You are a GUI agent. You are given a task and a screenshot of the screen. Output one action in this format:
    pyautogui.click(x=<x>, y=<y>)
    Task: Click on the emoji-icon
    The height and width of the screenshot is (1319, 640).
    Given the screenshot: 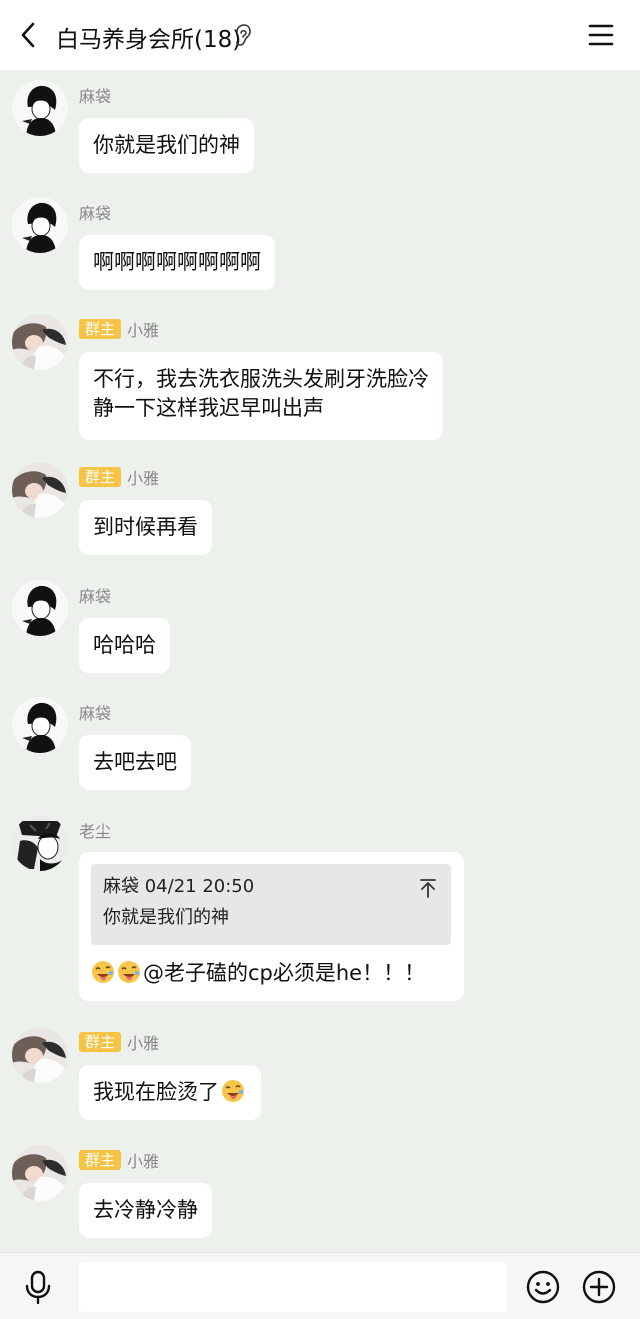 What is the action you would take?
    pyautogui.click(x=543, y=1287)
    